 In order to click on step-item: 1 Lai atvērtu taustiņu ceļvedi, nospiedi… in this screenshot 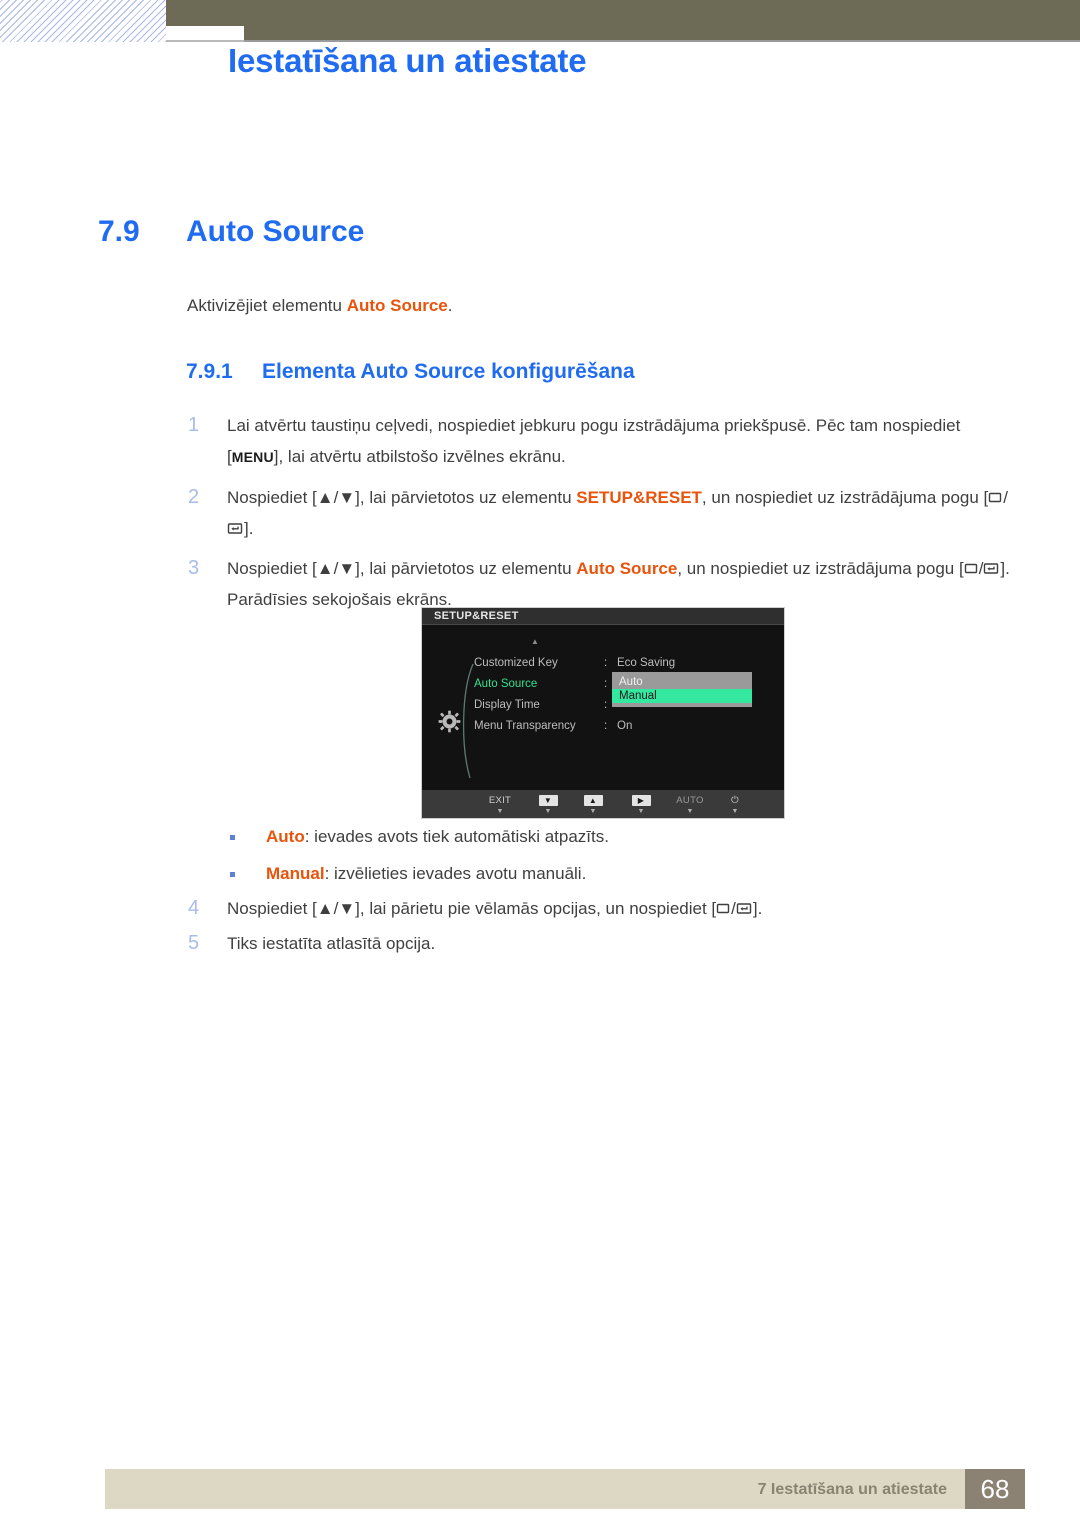, I will do `click(601, 441)`.